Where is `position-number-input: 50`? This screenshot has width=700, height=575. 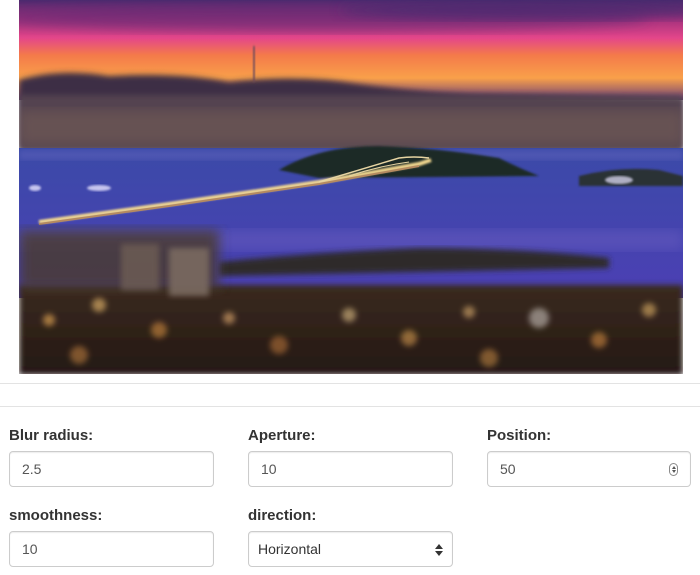 position-number-input: 50 is located at coordinates (589, 469).